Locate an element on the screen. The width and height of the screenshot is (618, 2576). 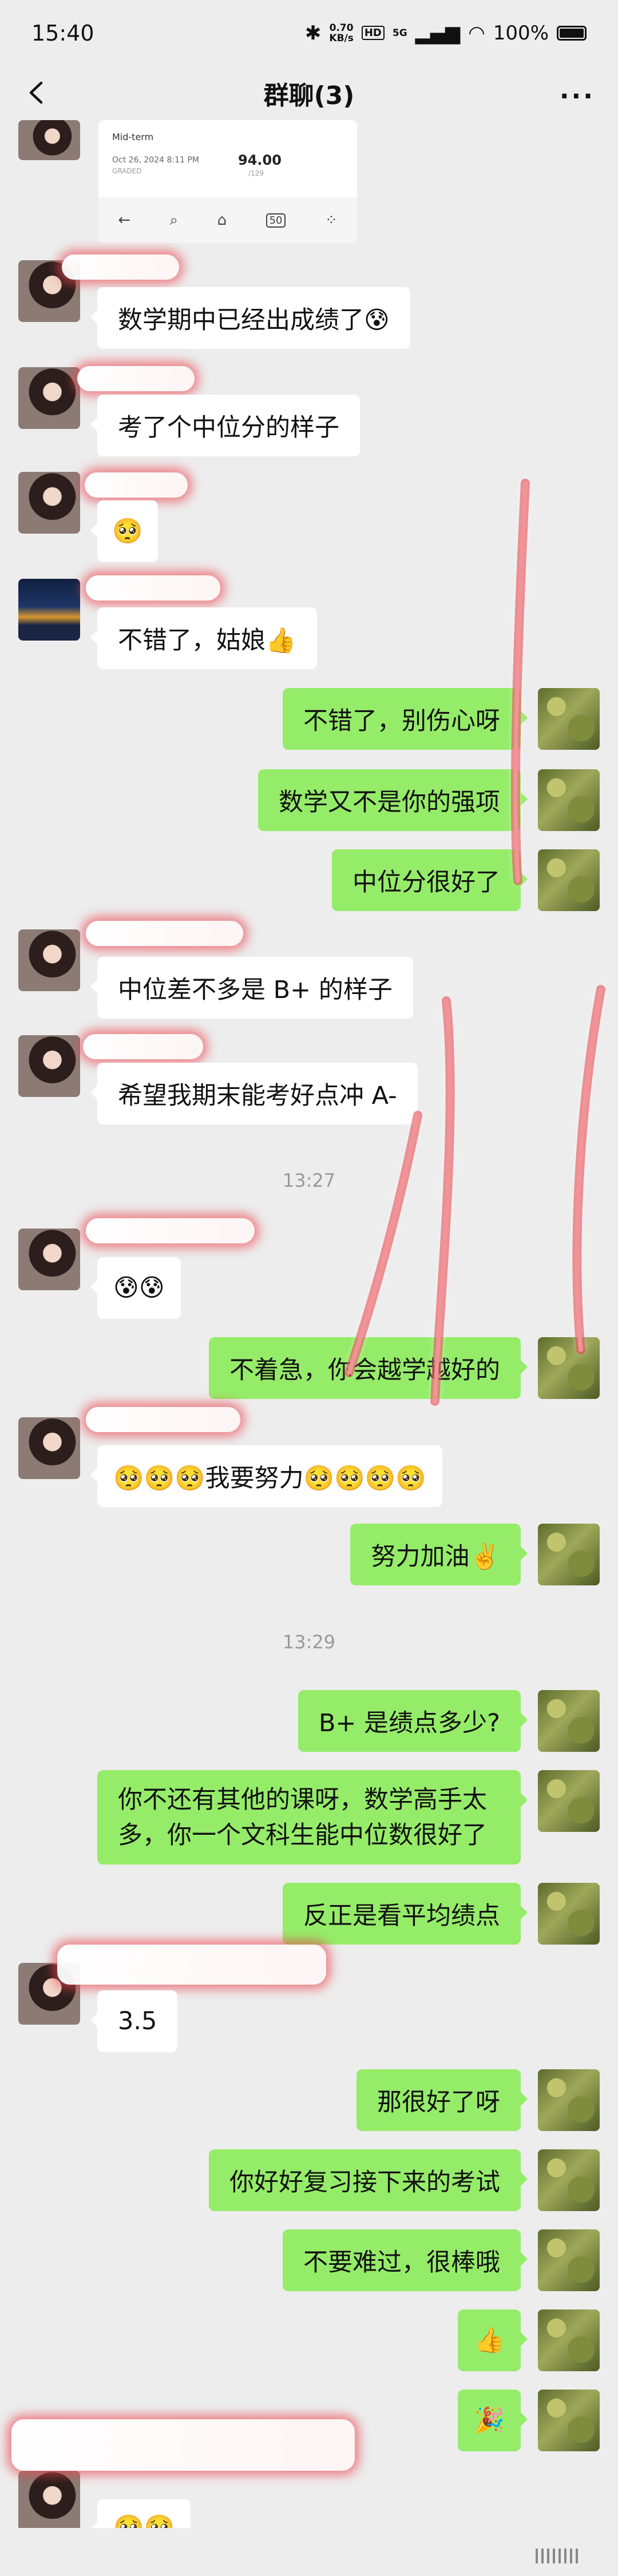
message-bubble: B+ 是绩点多少? is located at coordinates (413, 1721).